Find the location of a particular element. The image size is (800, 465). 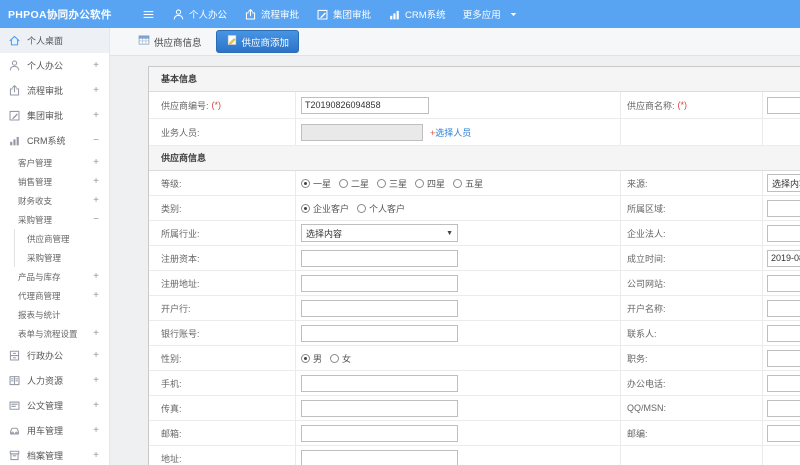

radio-option: 男 is located at coordinates (311, 358).